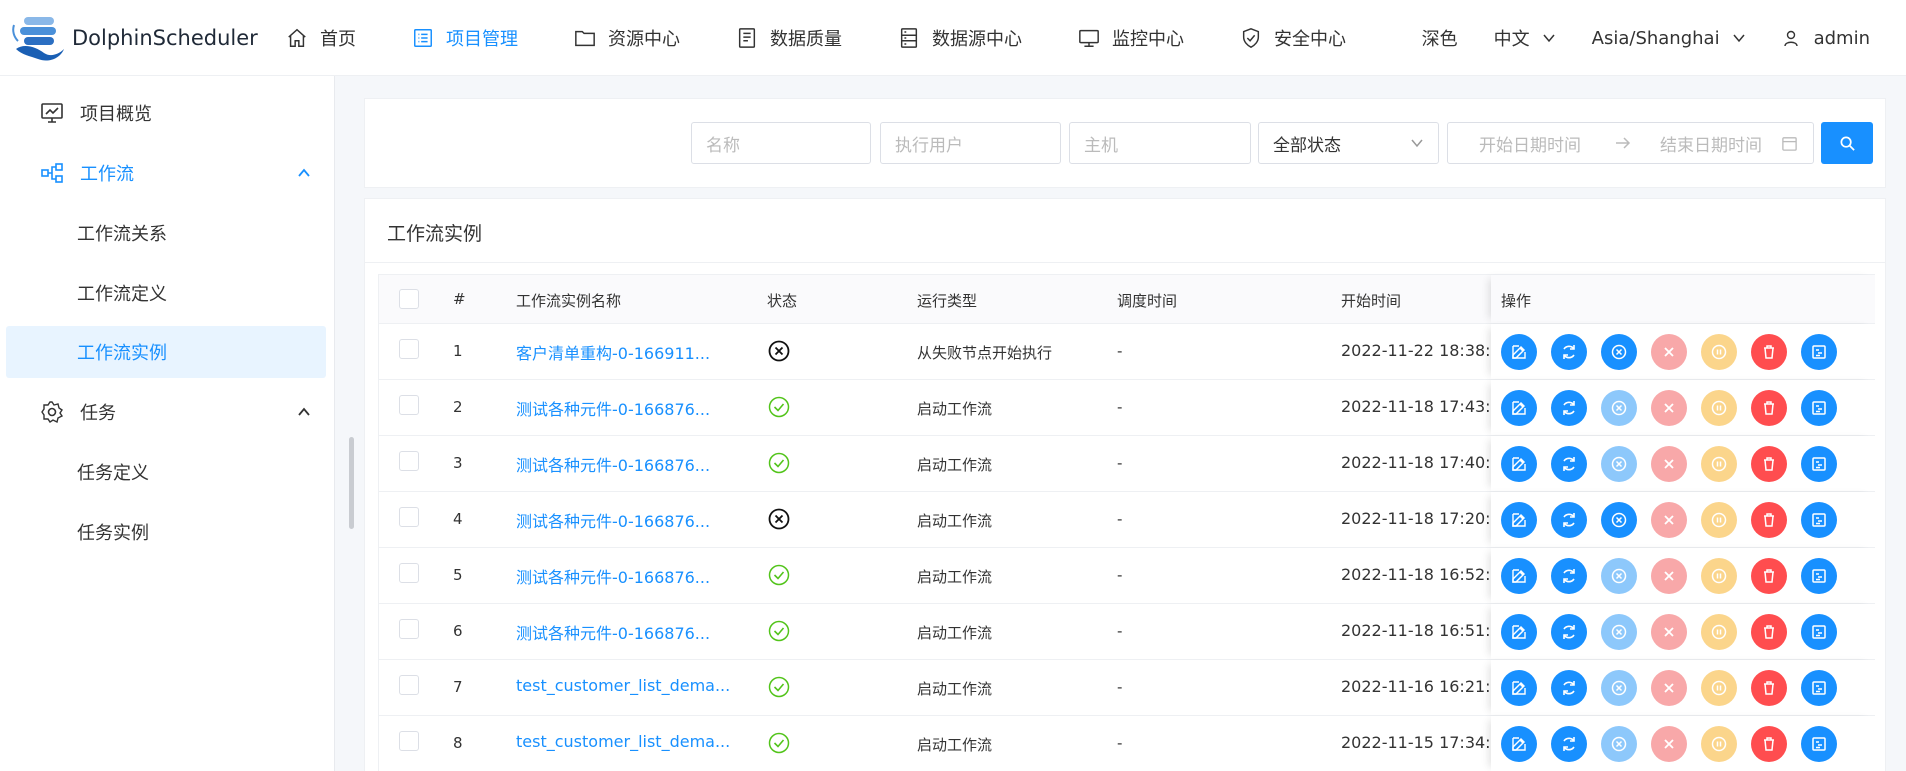  What do you see at coordinates (166, 532) in the screenshot?
I see `sidebar-item-task-instance: 任务实例` at bounding box center [166, 532].